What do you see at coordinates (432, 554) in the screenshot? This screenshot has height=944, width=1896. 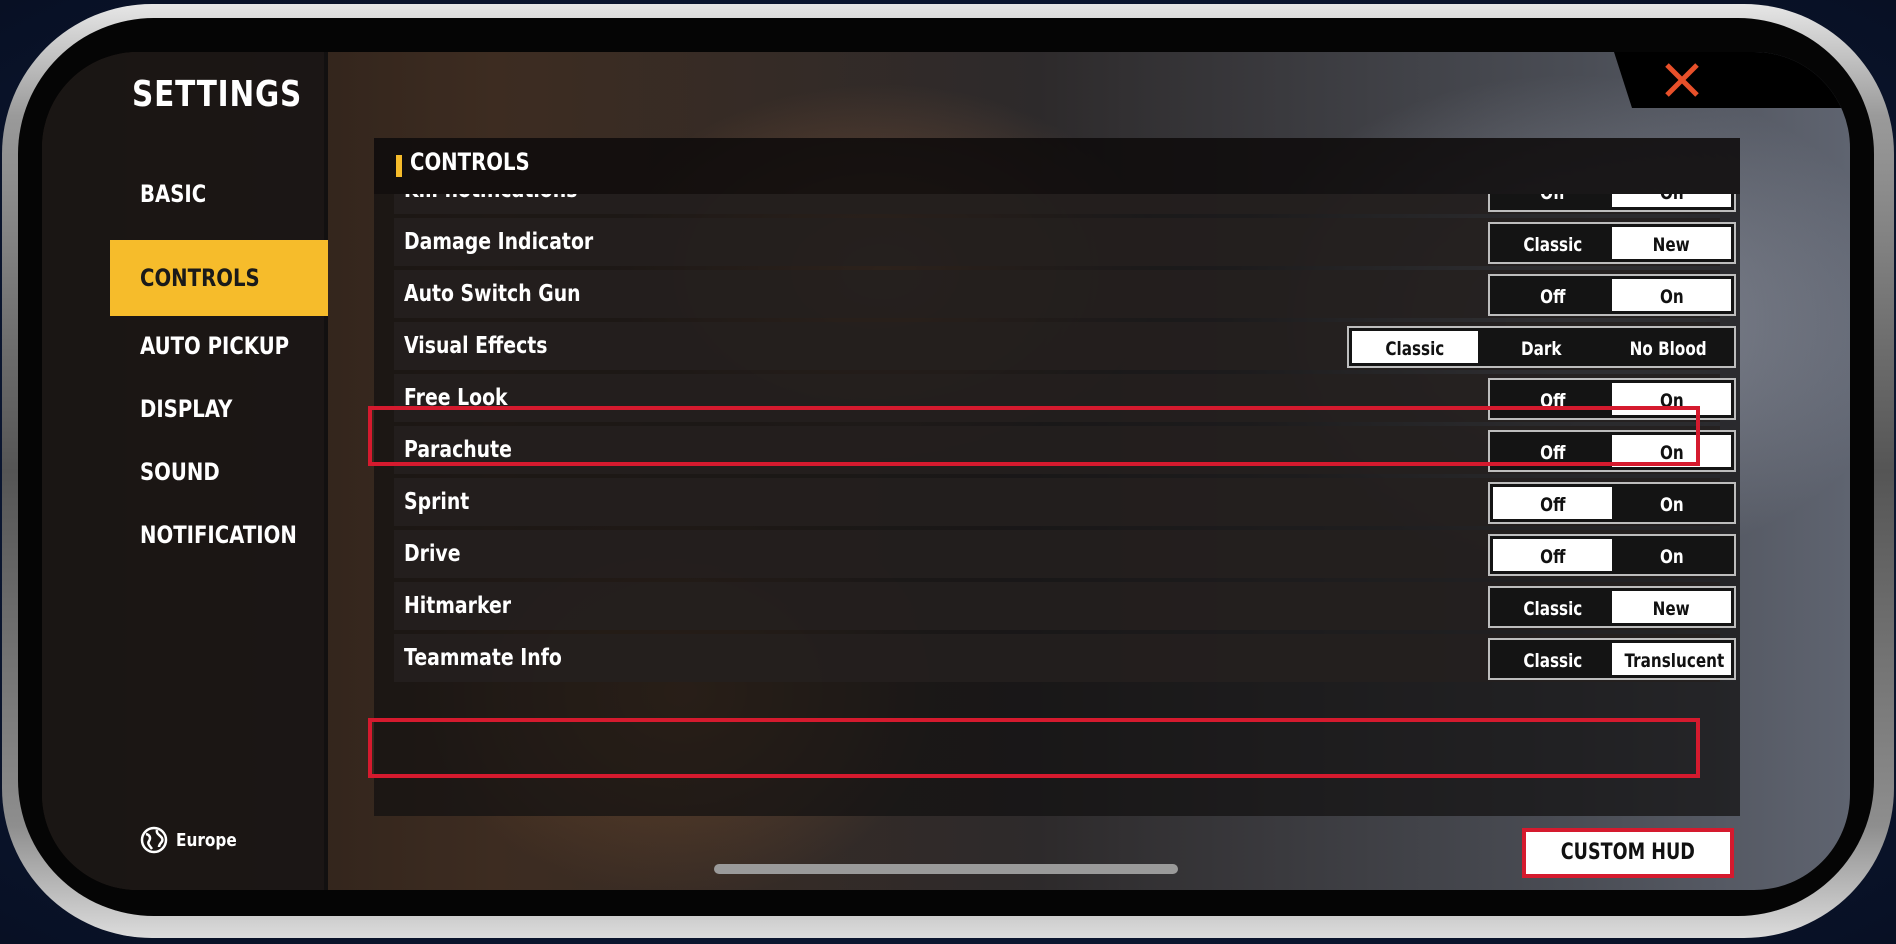 I see `setting-label: Drive` at bounding box center [432, 554].